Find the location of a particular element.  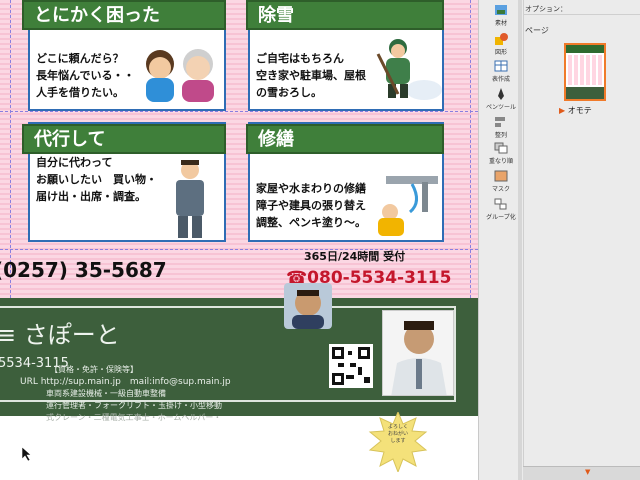

tool-order: 重なり順 is located at coordinates (501, 153).